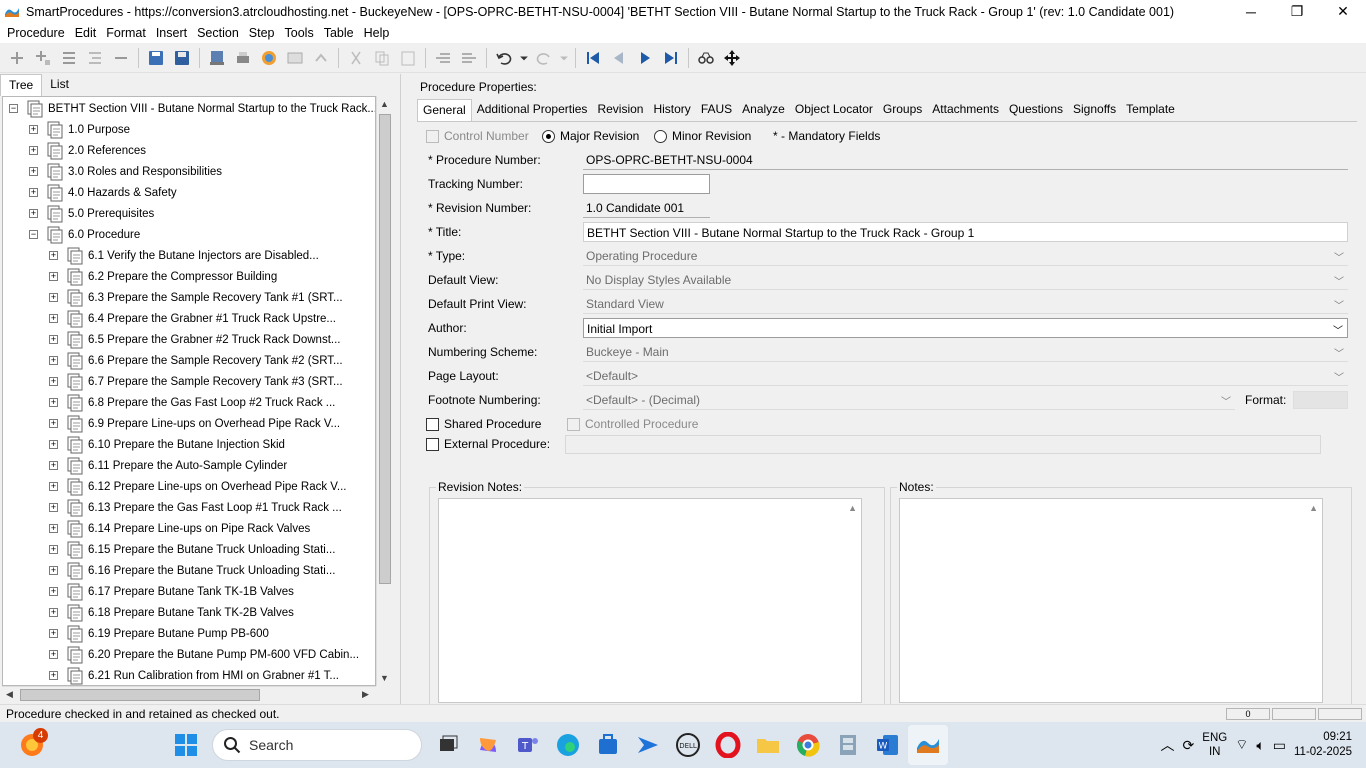 The image size is (1366, 768). Describe the element at coordinates (91, 213) in the screenshot. I see `tree-section: +5.0 Prerequisites` at that location.